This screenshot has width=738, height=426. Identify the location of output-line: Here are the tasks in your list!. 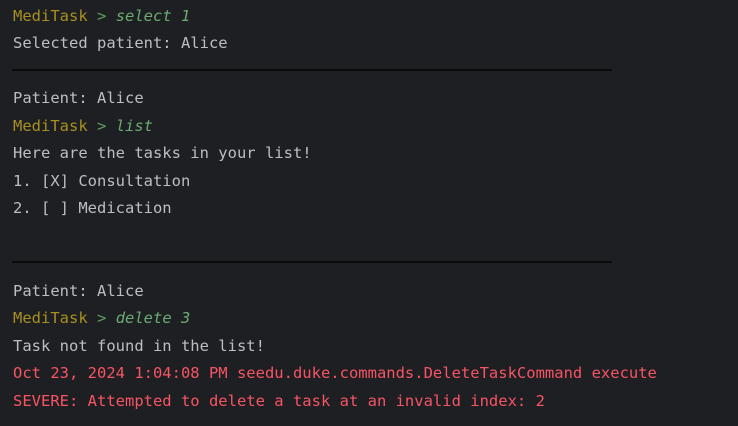
(162, 153).